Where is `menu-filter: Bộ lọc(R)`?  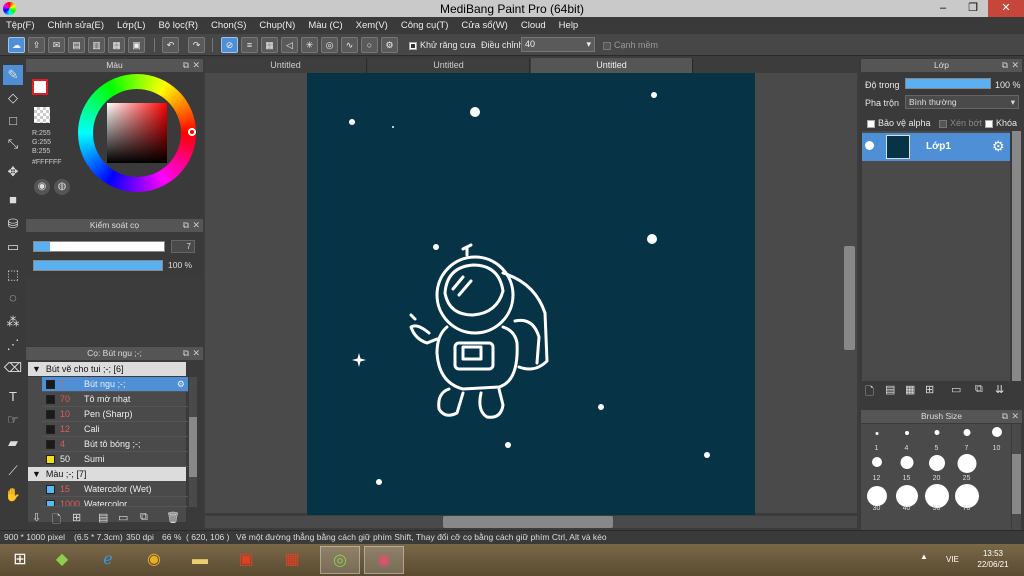
menu-filter: Bộ lọc(R) is located at coordinates (178, 25).